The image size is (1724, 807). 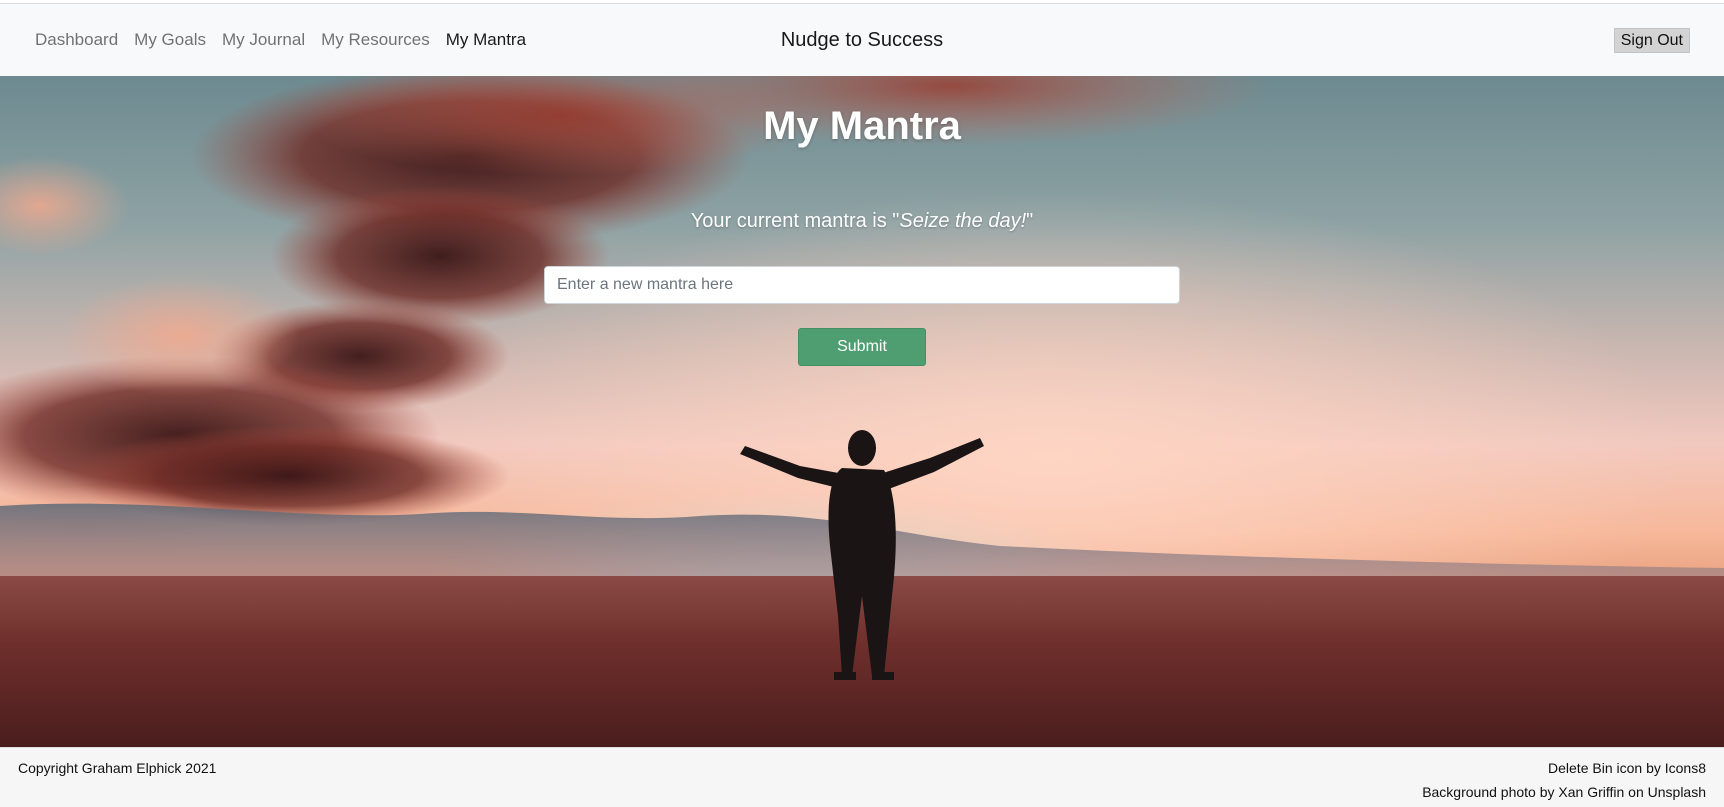 What do you see at coordinates (1651, 40) in the screenshot?
I see `sign-out-button: Sign Out` at bounding box center [1651, 40].